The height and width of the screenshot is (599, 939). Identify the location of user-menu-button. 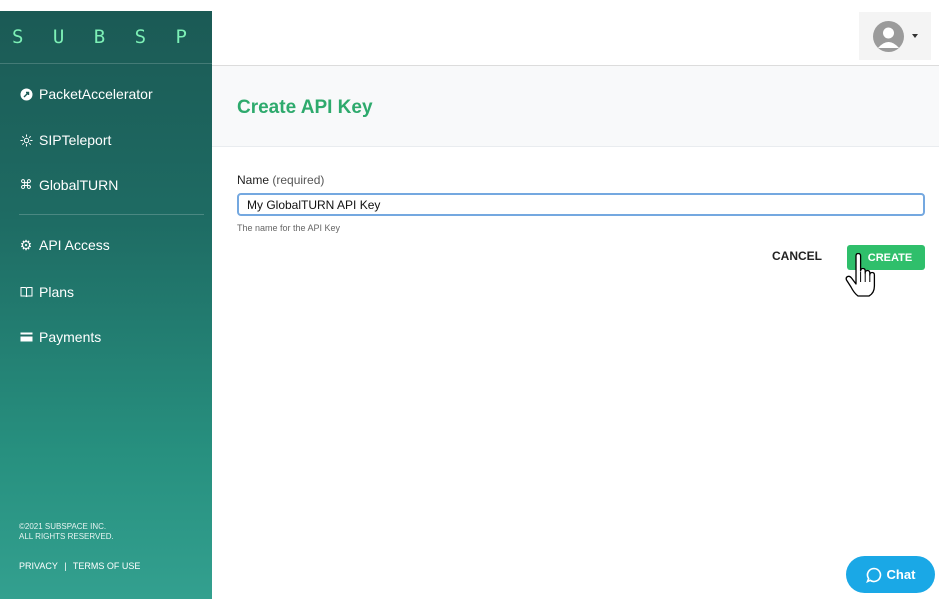
(895, 36).